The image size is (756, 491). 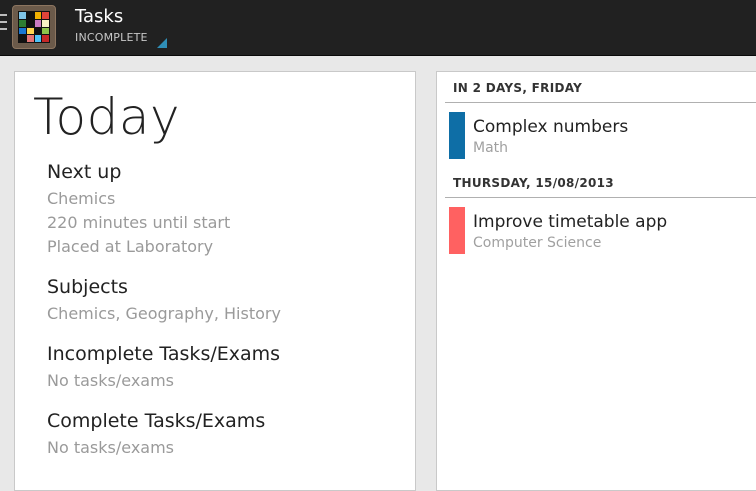 What do you see at coordinates (518, 88) in the screenshot?
I see `group-heading: IN 2 DAYS, FRIDAY` at bounding box center [518, 88].